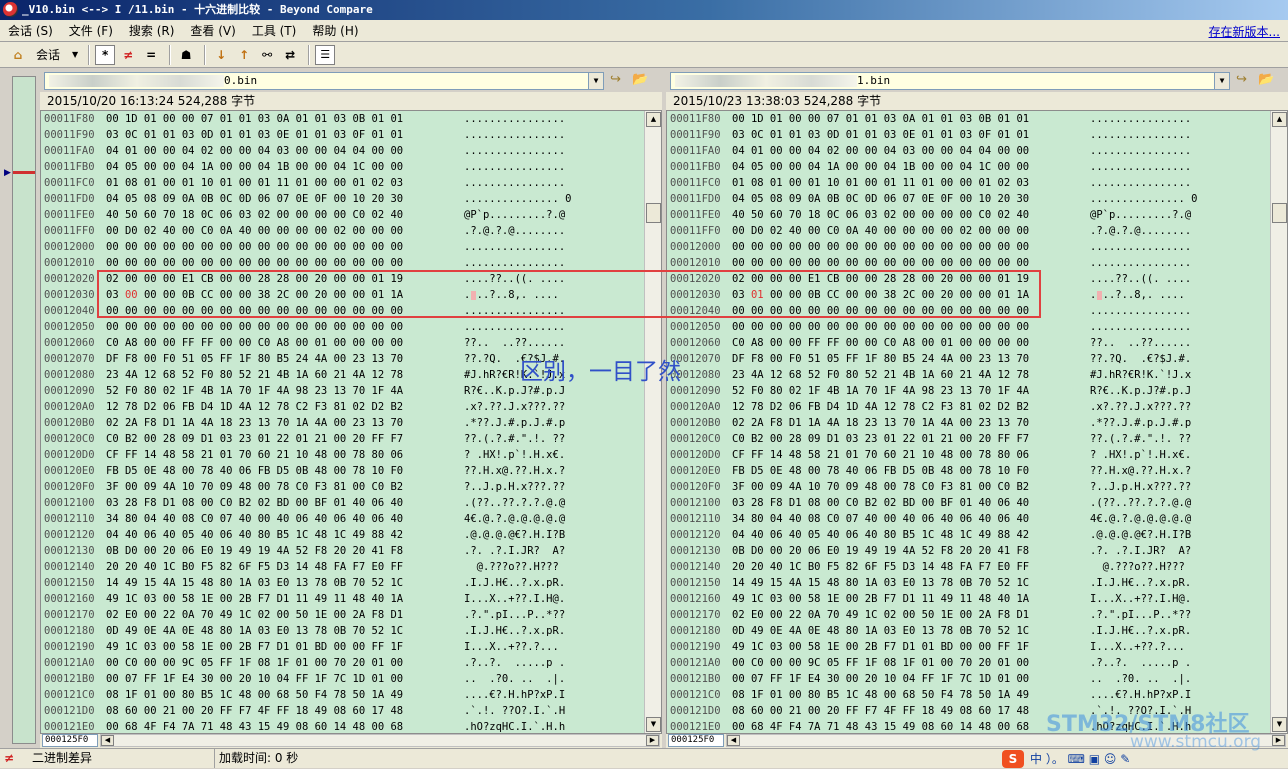 The image size is (1288, 769). What do you see at coordinates (91, 31) in the screenshot?
I see `menu-file: 文件 (F)` at bounding box center [91, 31].